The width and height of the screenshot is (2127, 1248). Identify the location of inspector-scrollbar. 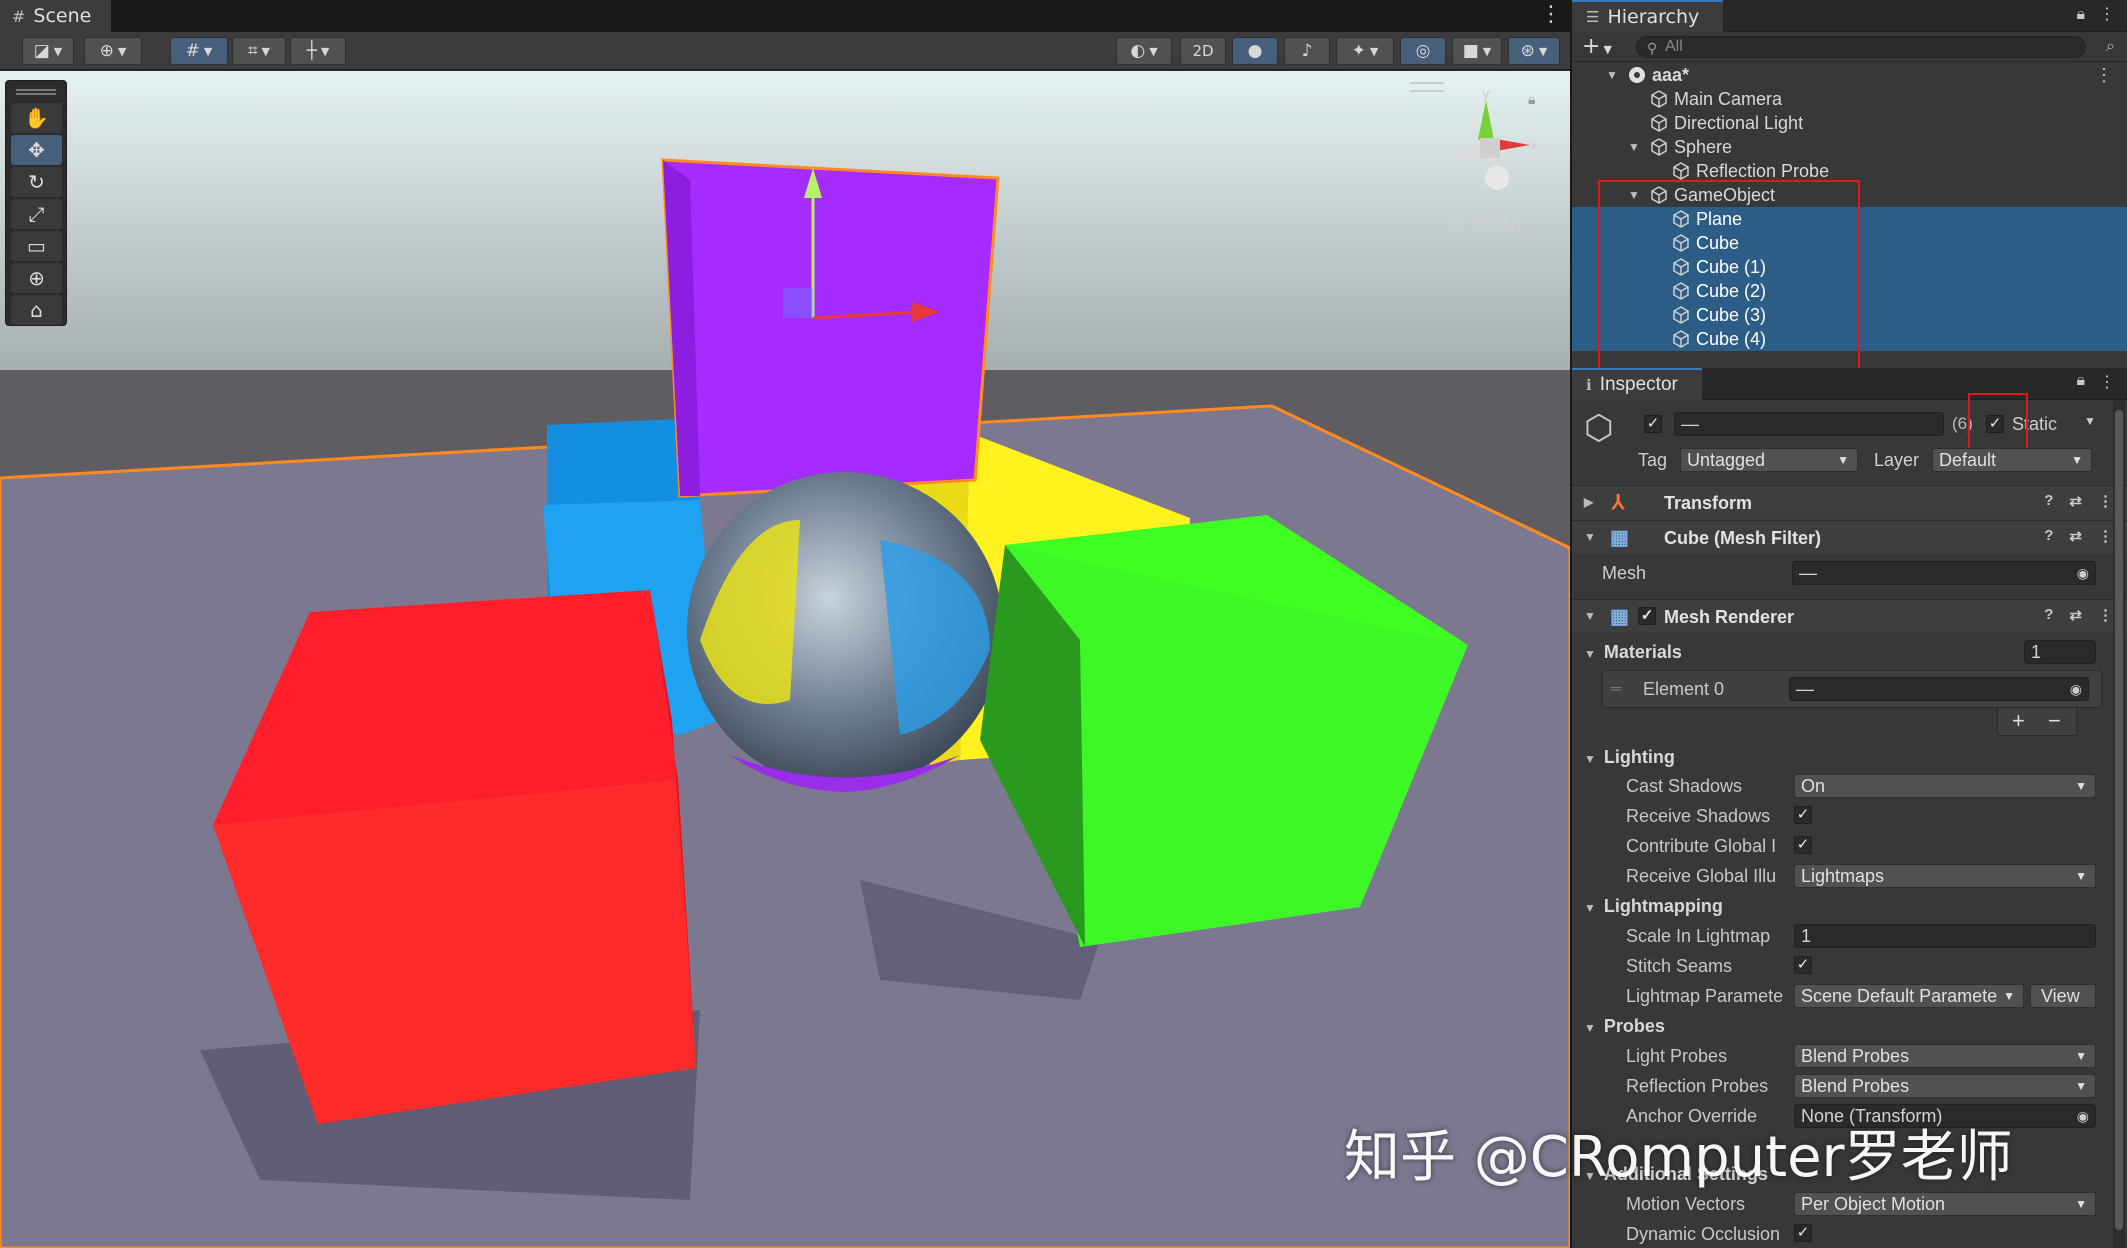
(2119, 824).